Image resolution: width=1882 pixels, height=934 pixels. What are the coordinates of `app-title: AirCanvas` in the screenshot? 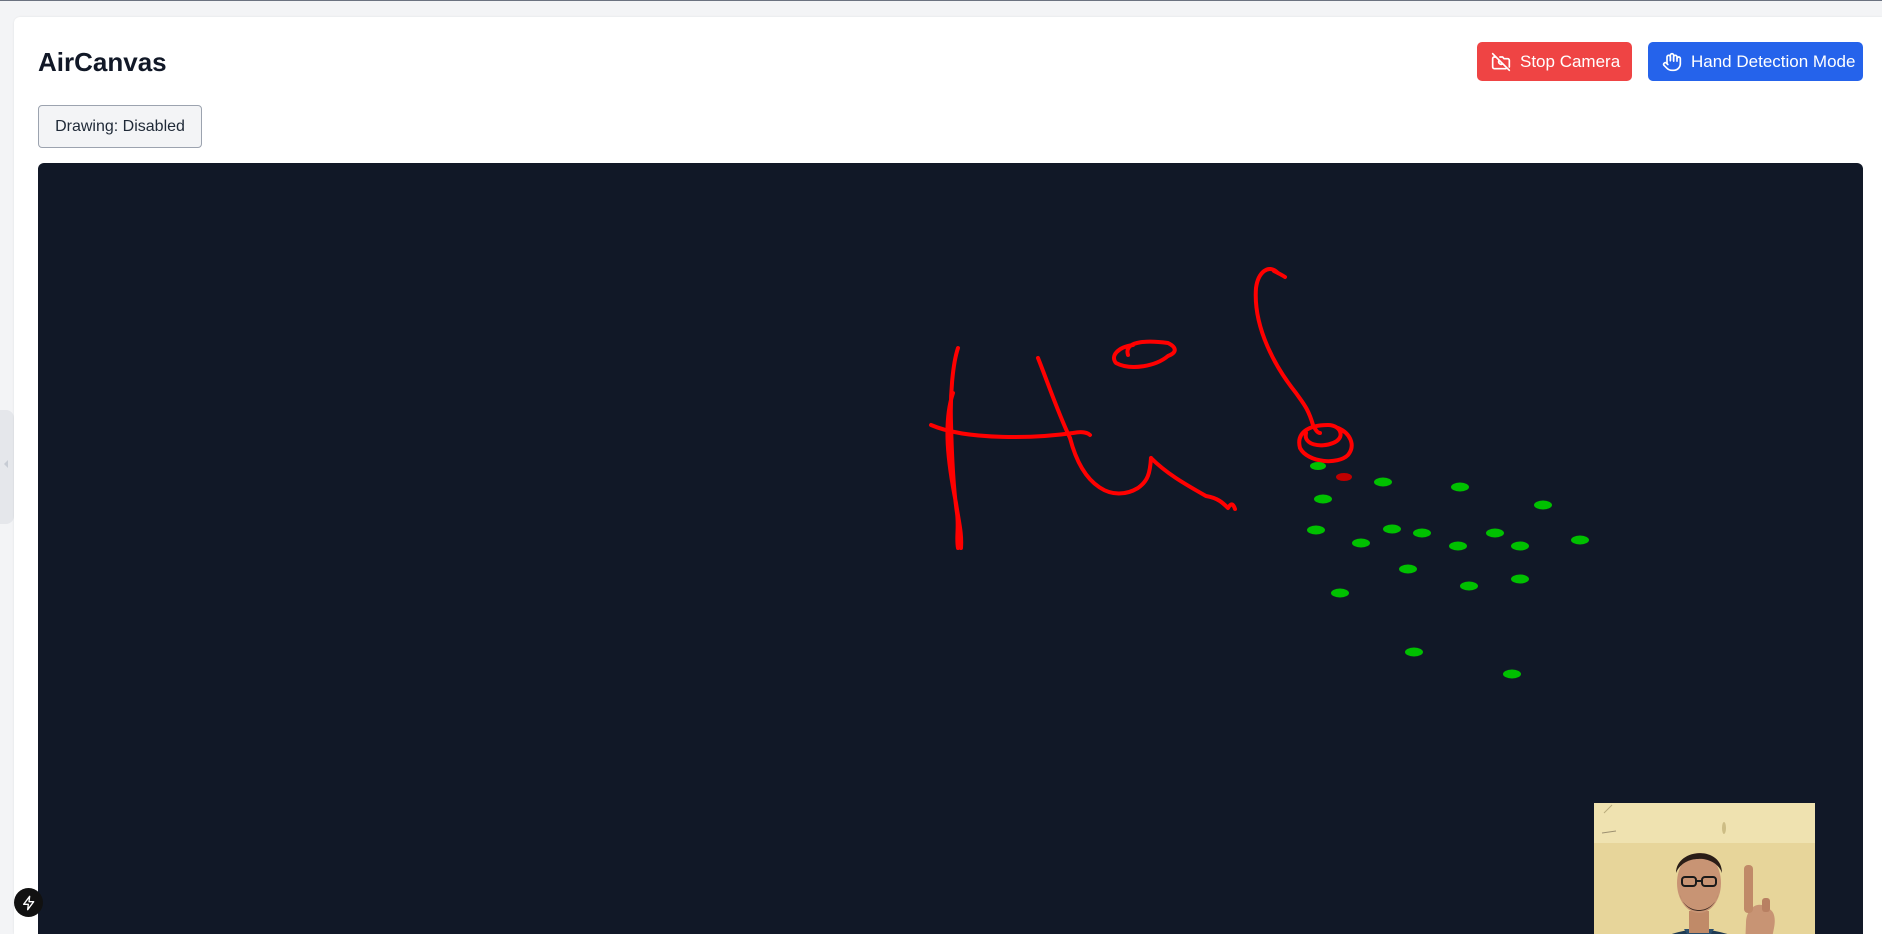 It's located at (102, 62).